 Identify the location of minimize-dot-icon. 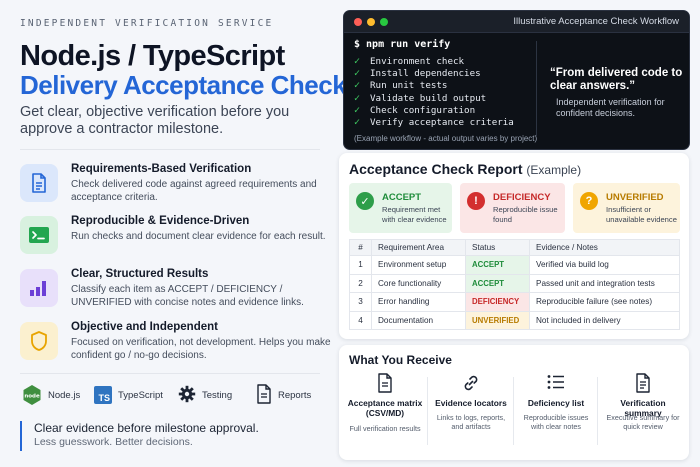
(371, 22).